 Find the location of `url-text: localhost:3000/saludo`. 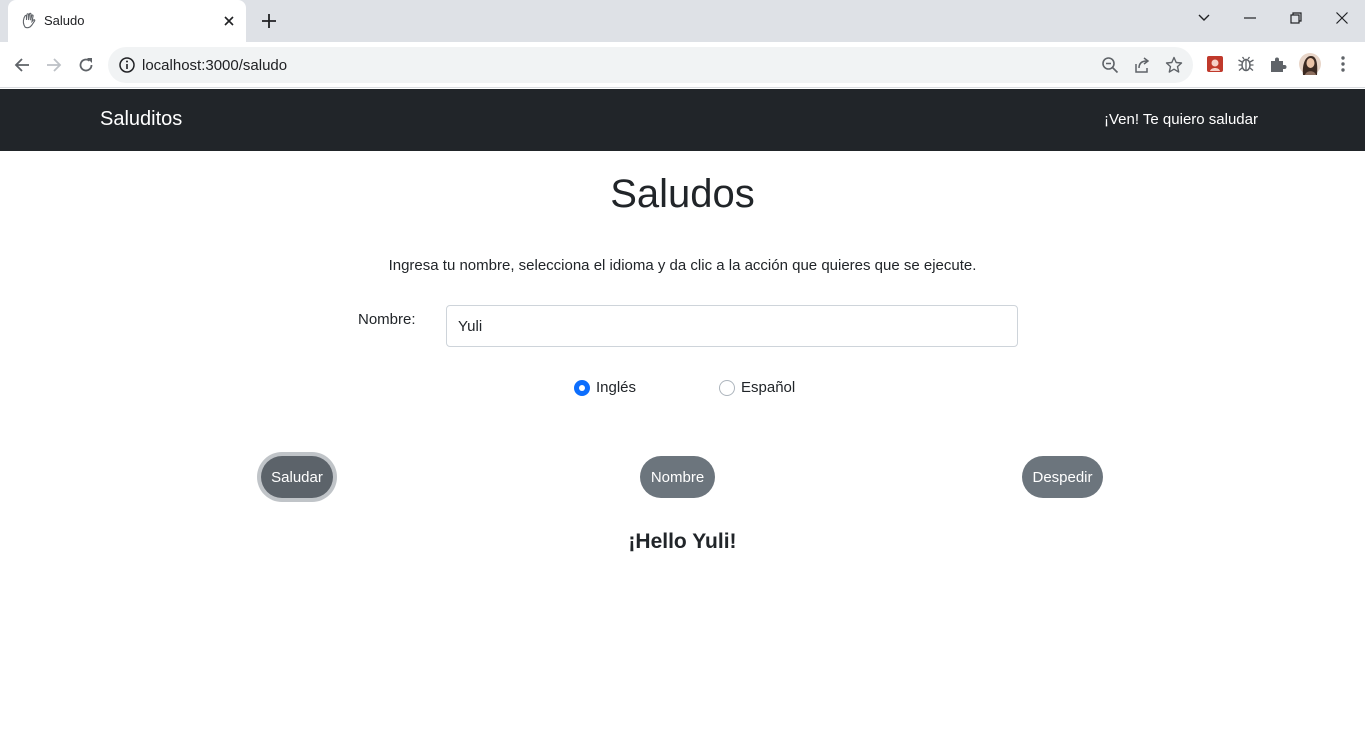

url-text: localhost:3000/saludo is located at coordinates (215, 65).